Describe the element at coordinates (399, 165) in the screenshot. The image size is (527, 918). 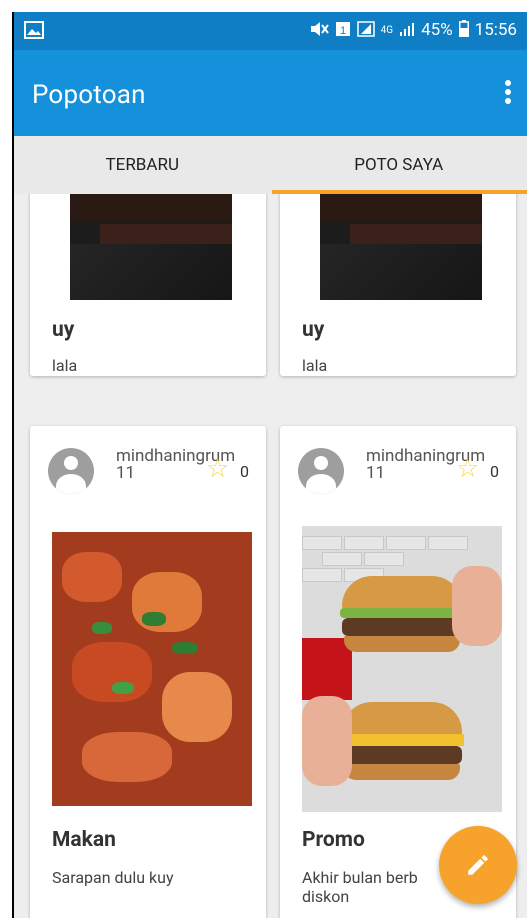
I see `tab-poto-saya: POTO SAYA` at that location.